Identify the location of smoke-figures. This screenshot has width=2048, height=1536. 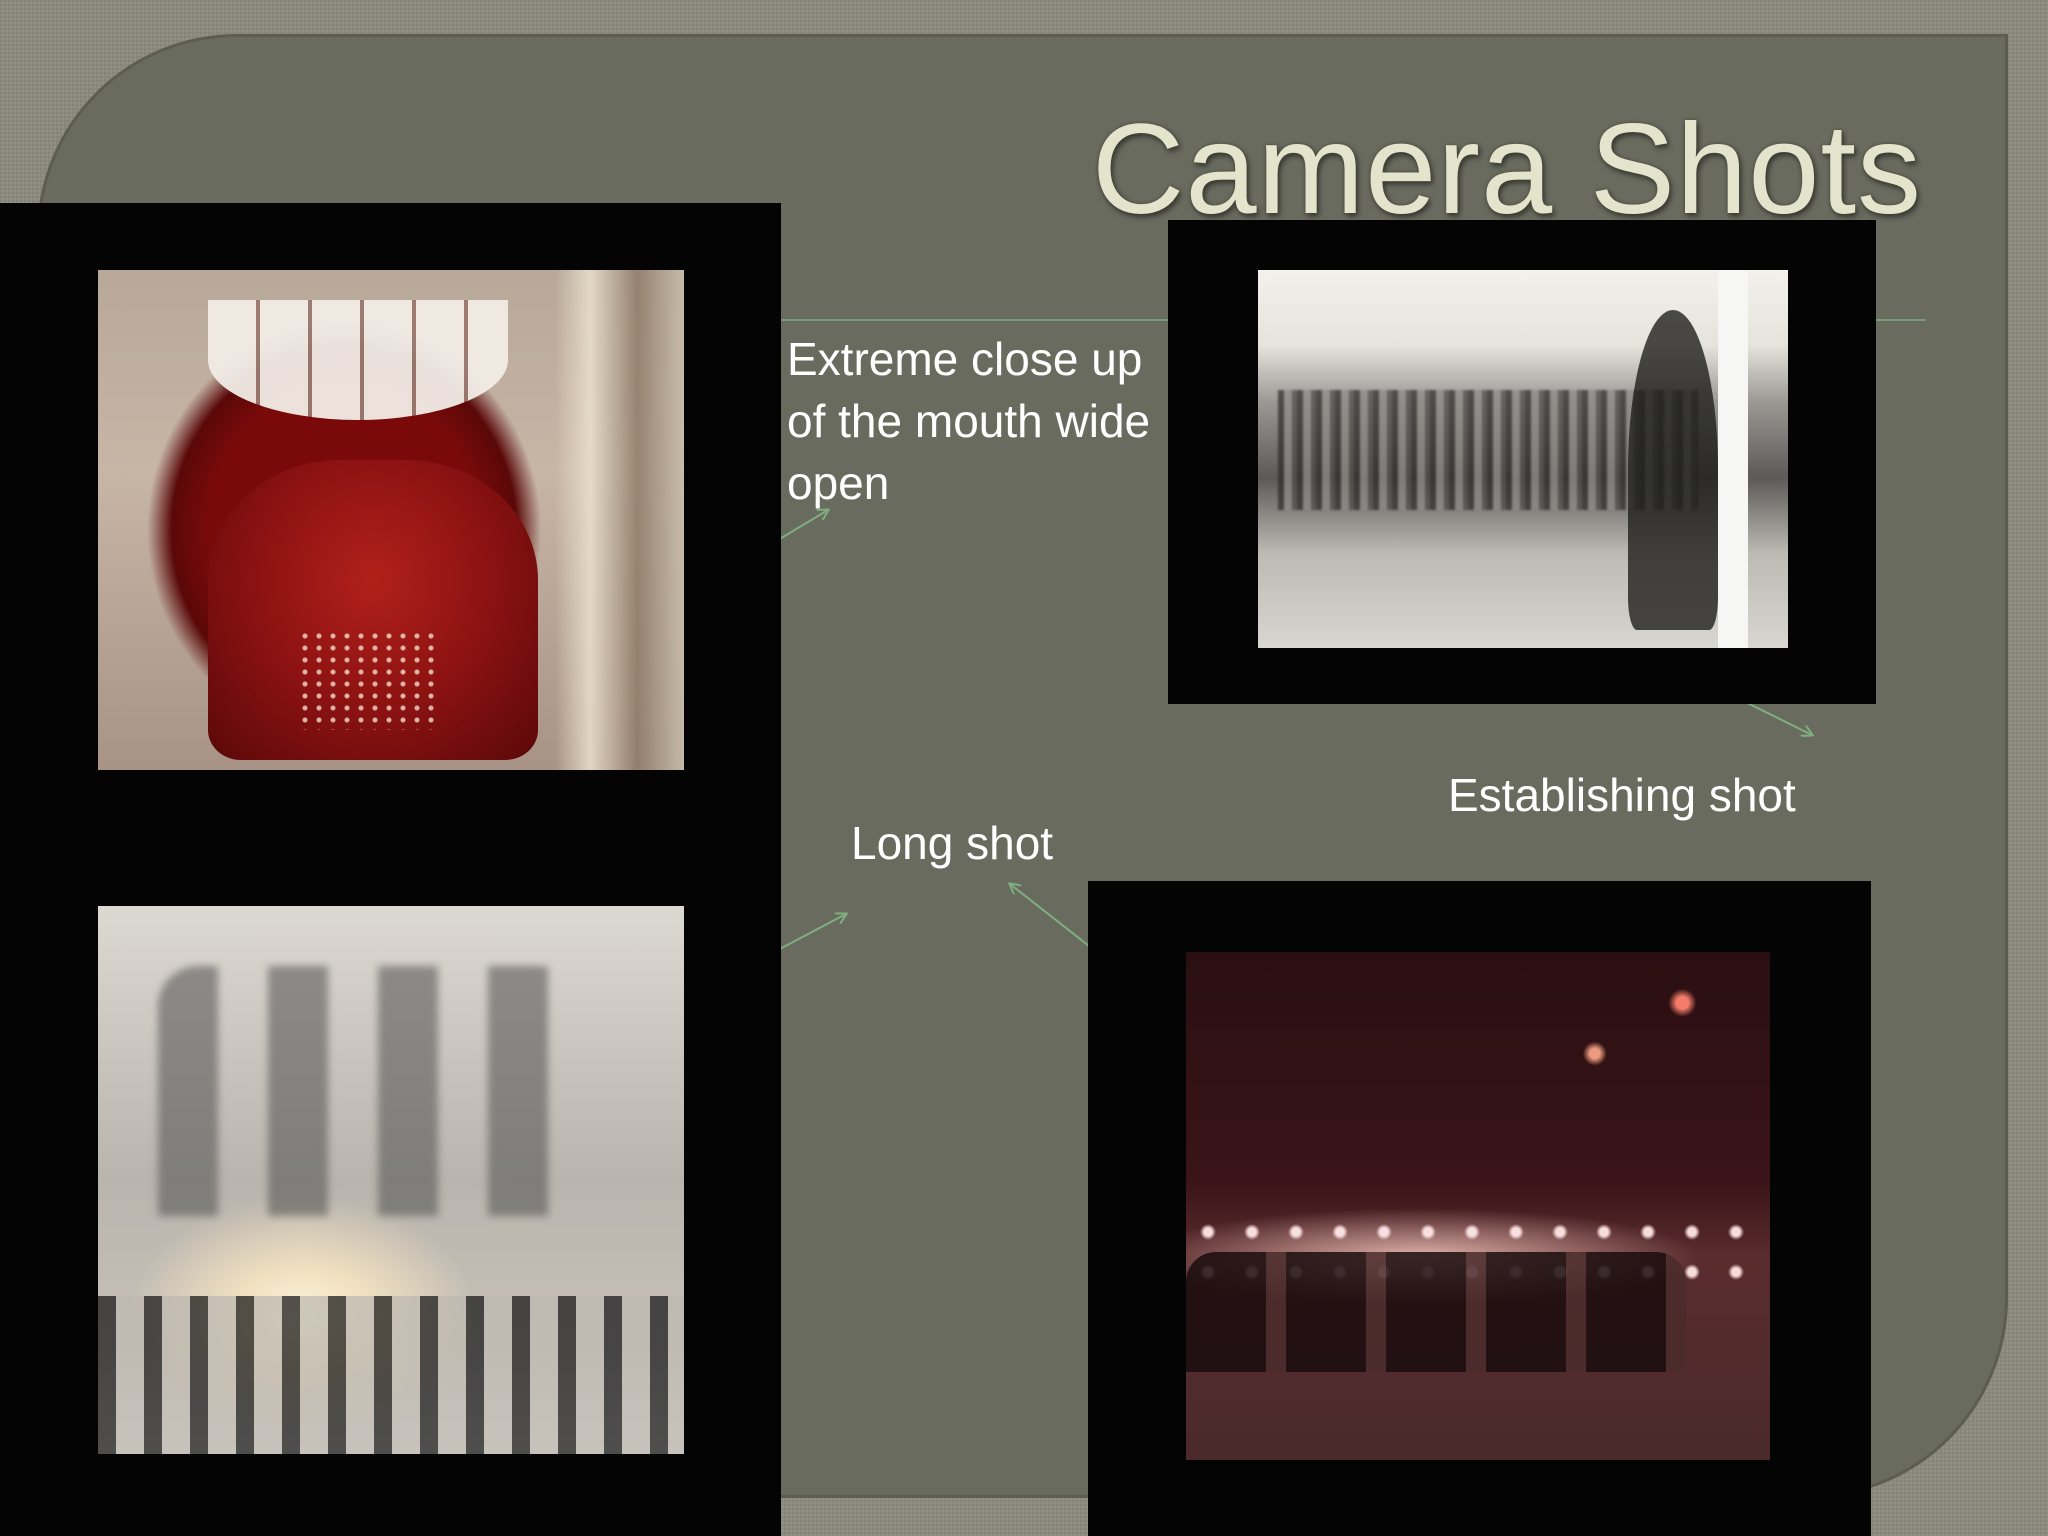
(368, 1091).